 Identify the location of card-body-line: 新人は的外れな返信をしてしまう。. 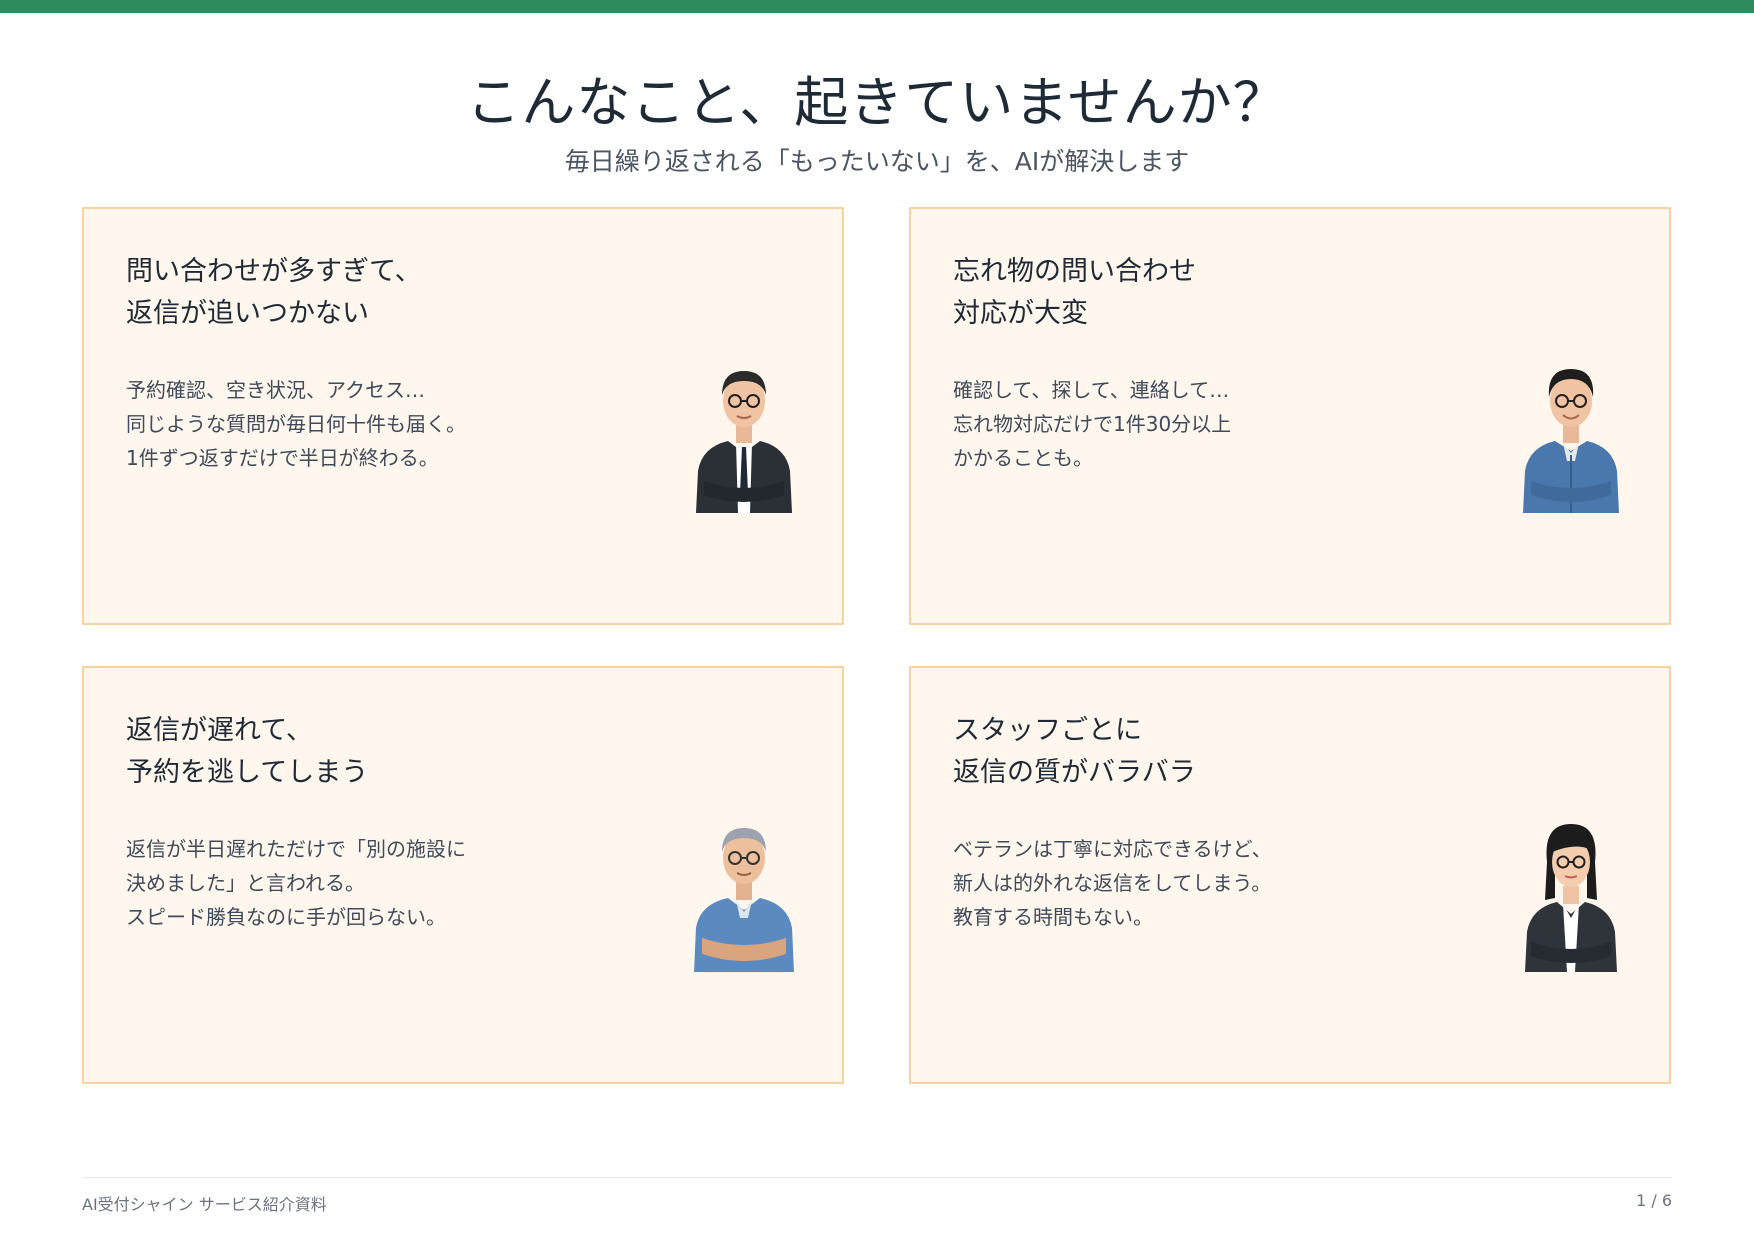
(1112, 883).